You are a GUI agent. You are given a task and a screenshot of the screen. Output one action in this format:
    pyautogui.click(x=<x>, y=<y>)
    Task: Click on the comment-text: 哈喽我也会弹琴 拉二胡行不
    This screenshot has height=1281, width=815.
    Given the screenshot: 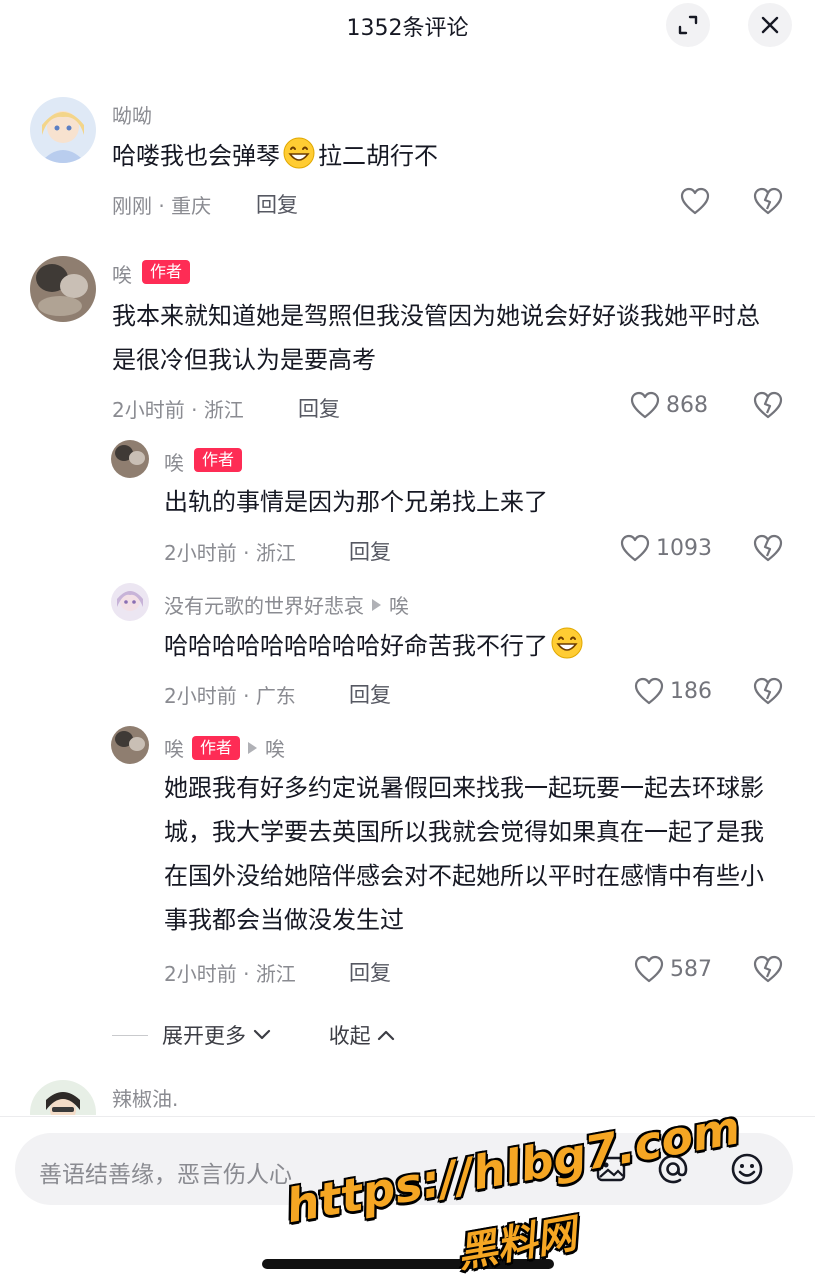 What is the action you would take?
    pyautogui.click(x=442, y=156)
    